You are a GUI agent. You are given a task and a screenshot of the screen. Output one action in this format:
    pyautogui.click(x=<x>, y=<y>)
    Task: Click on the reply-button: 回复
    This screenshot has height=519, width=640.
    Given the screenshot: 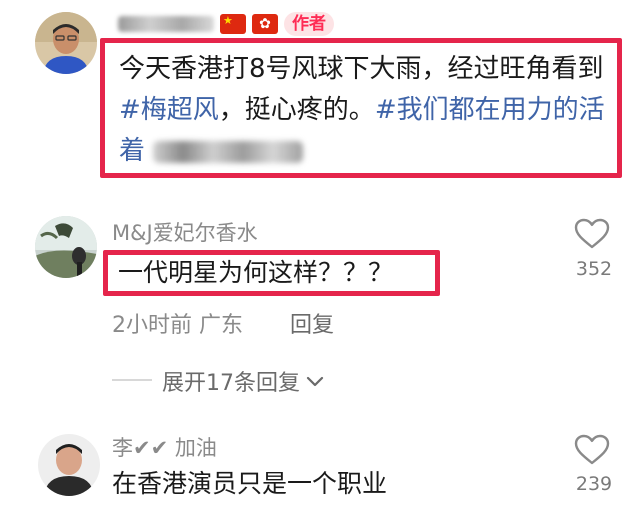 What is the action you would take?
    pyautogui.click(x=312, y=323)
    